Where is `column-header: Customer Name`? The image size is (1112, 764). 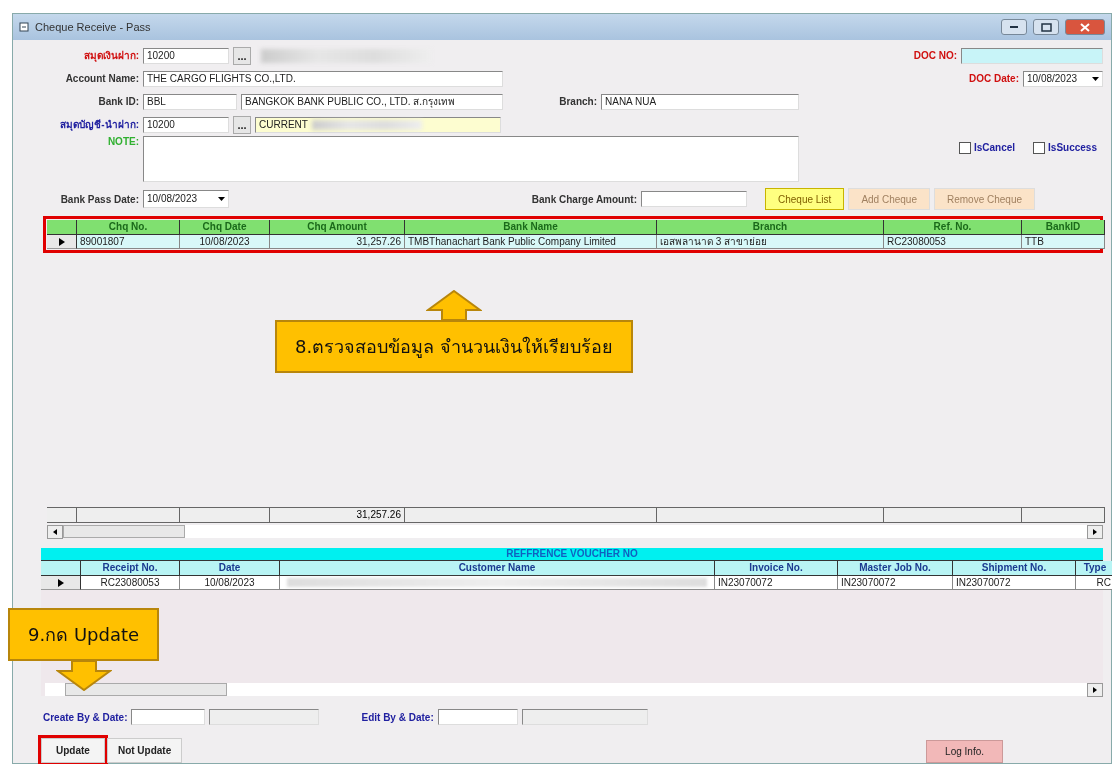 column-header: Customer Name is located at coordinates (497, 568).